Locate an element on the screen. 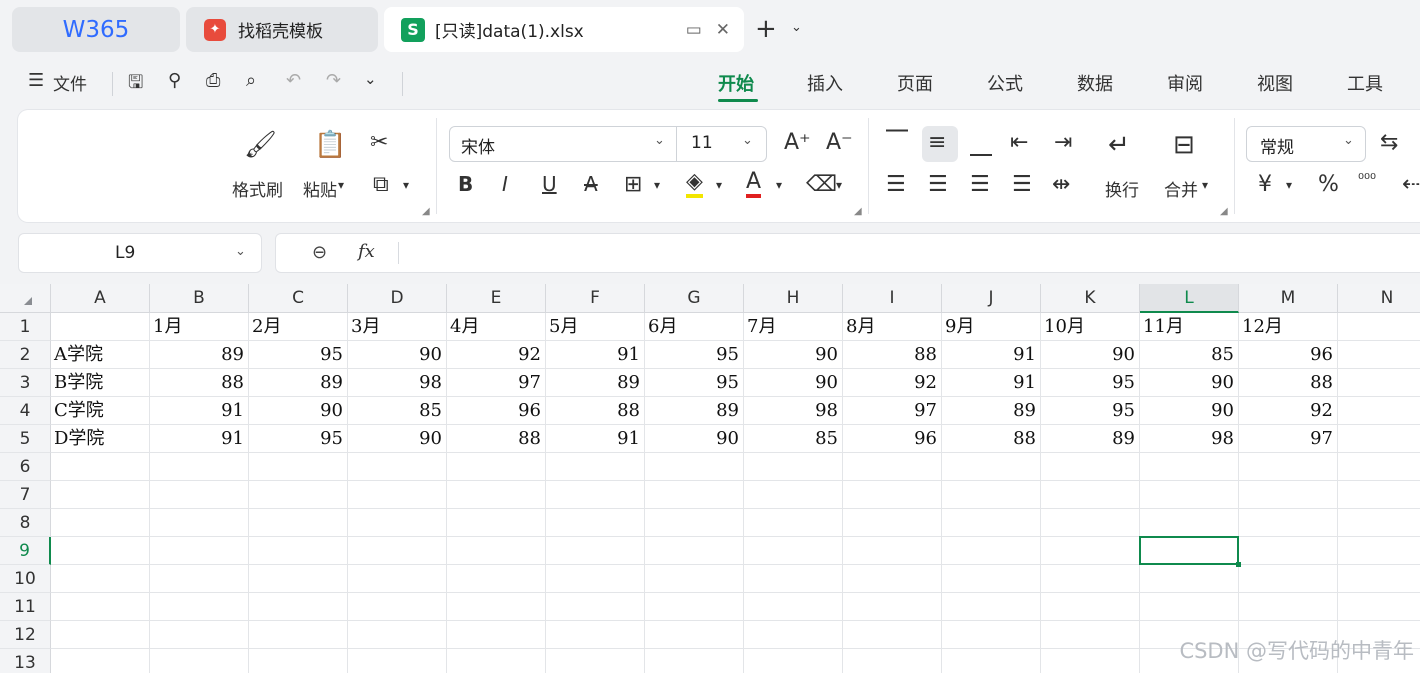 This screenshot has height=673, width=1420. cell-e12 is located at coordinates (496, 635).